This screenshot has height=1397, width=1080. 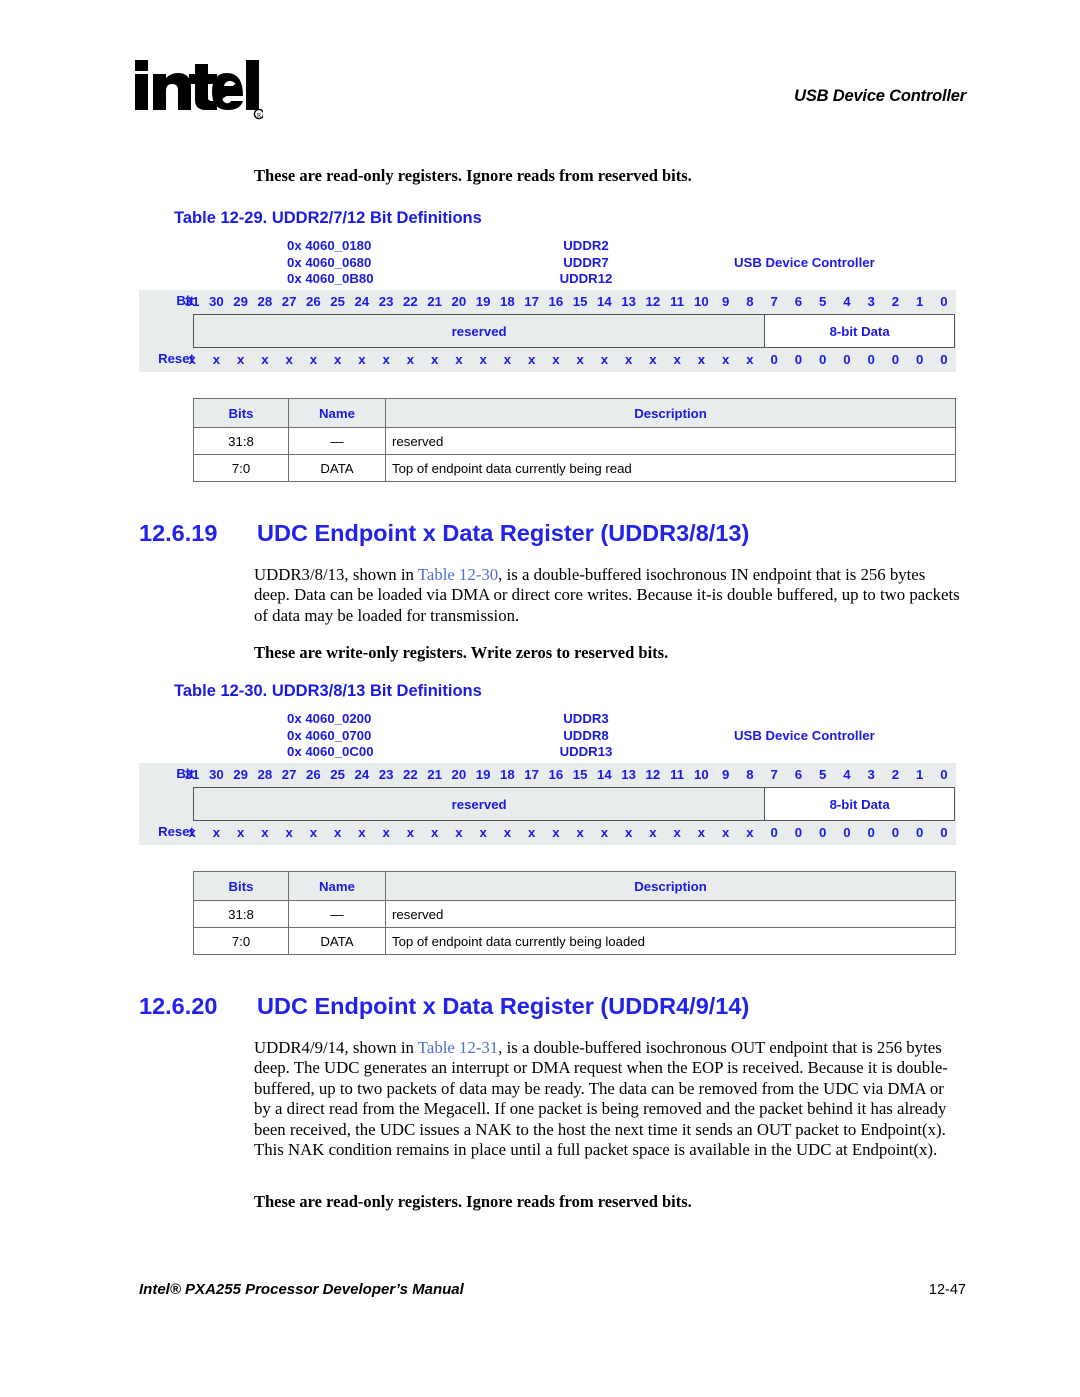 What do you see at coordinates (330, 736) in the screenshot?
I see `register-addresses: 0x 4060_0200 0x 4060_0700 0x 4060_0C00` at bounding box center [330, 736].